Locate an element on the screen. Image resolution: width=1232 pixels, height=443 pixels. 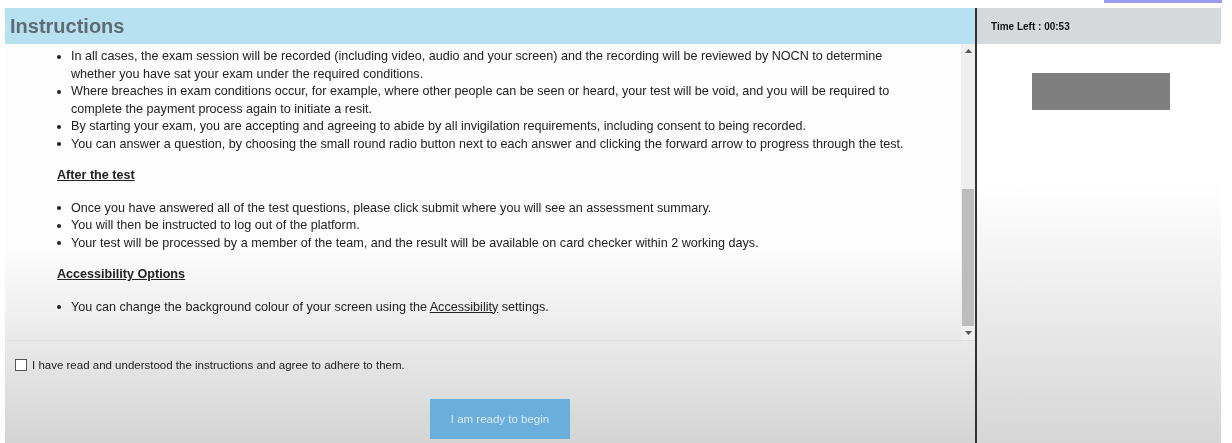
section-heading: Accessibility Options is located at coordinates (121, 274).